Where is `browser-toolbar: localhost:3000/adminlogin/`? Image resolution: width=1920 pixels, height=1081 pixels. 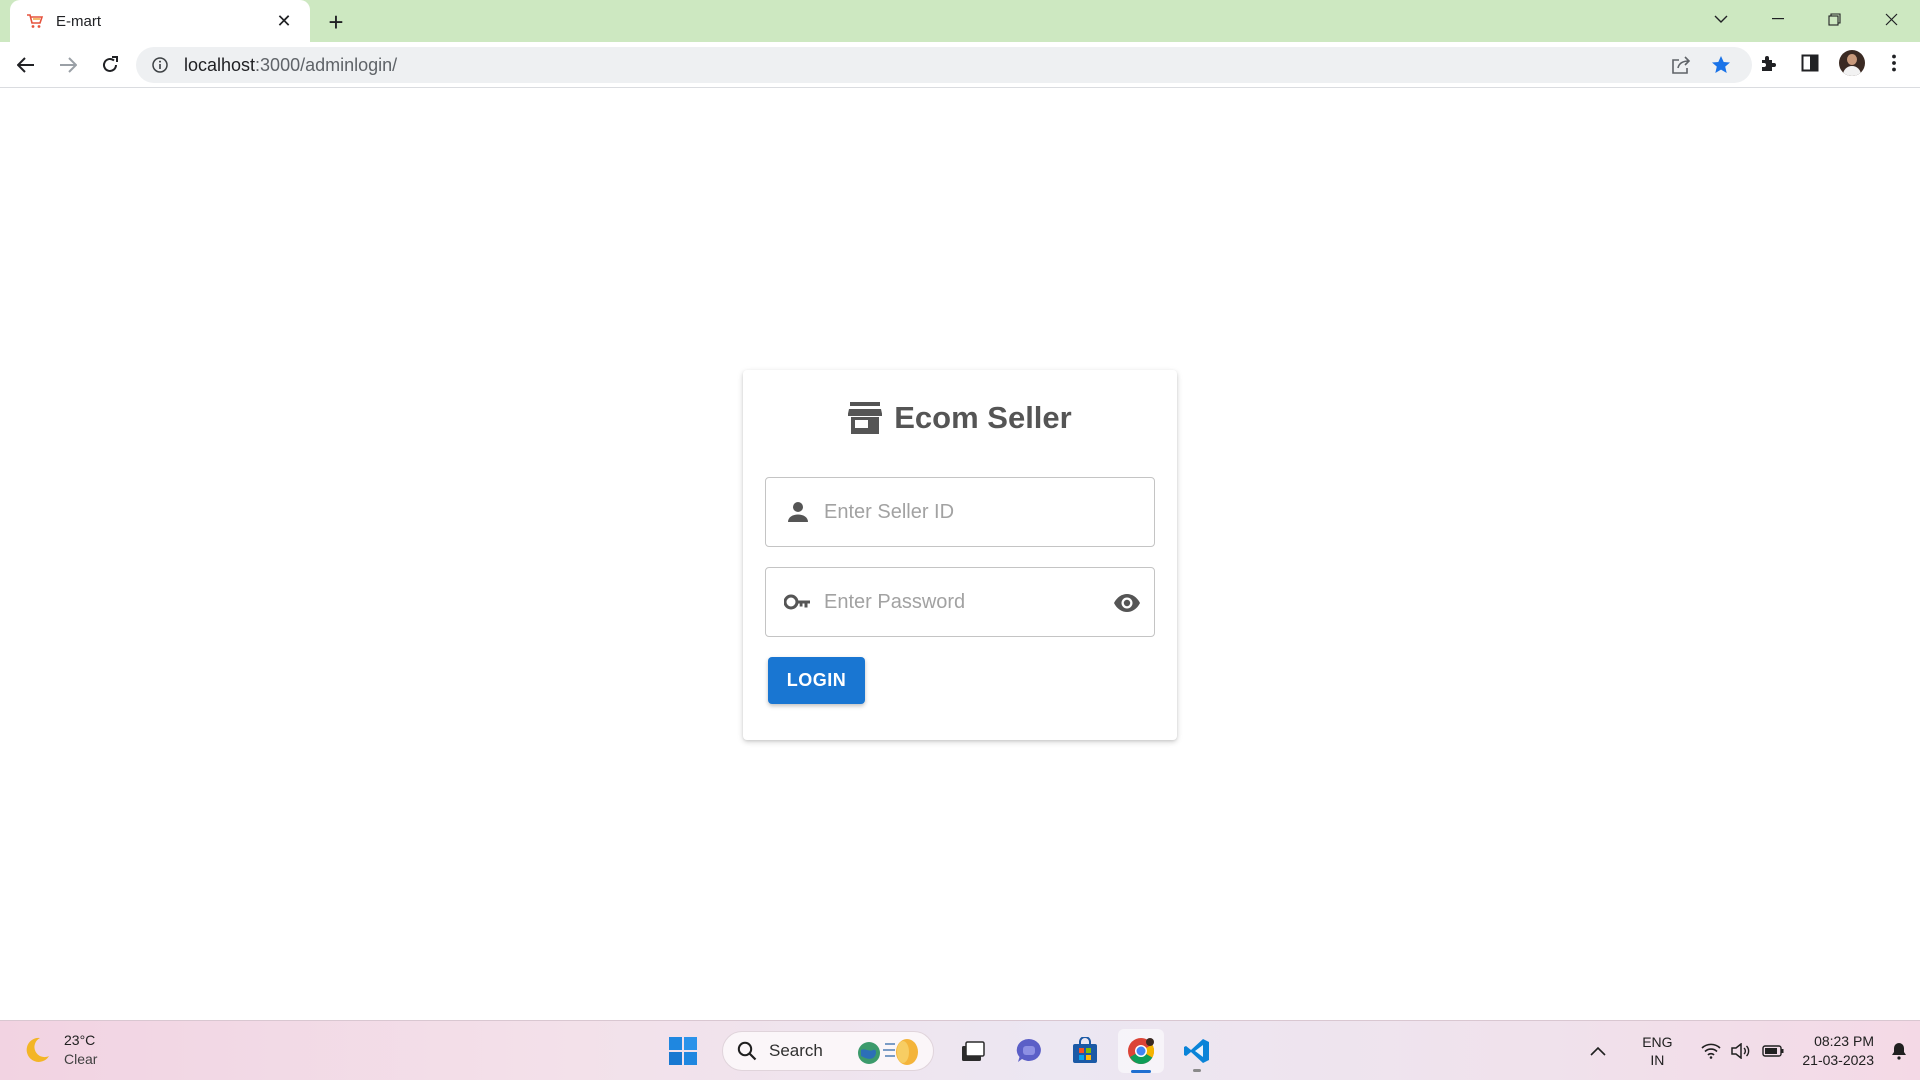
browser-toolbar: localhost:3000/adminlogin/ is located at coordinates (960, 65).